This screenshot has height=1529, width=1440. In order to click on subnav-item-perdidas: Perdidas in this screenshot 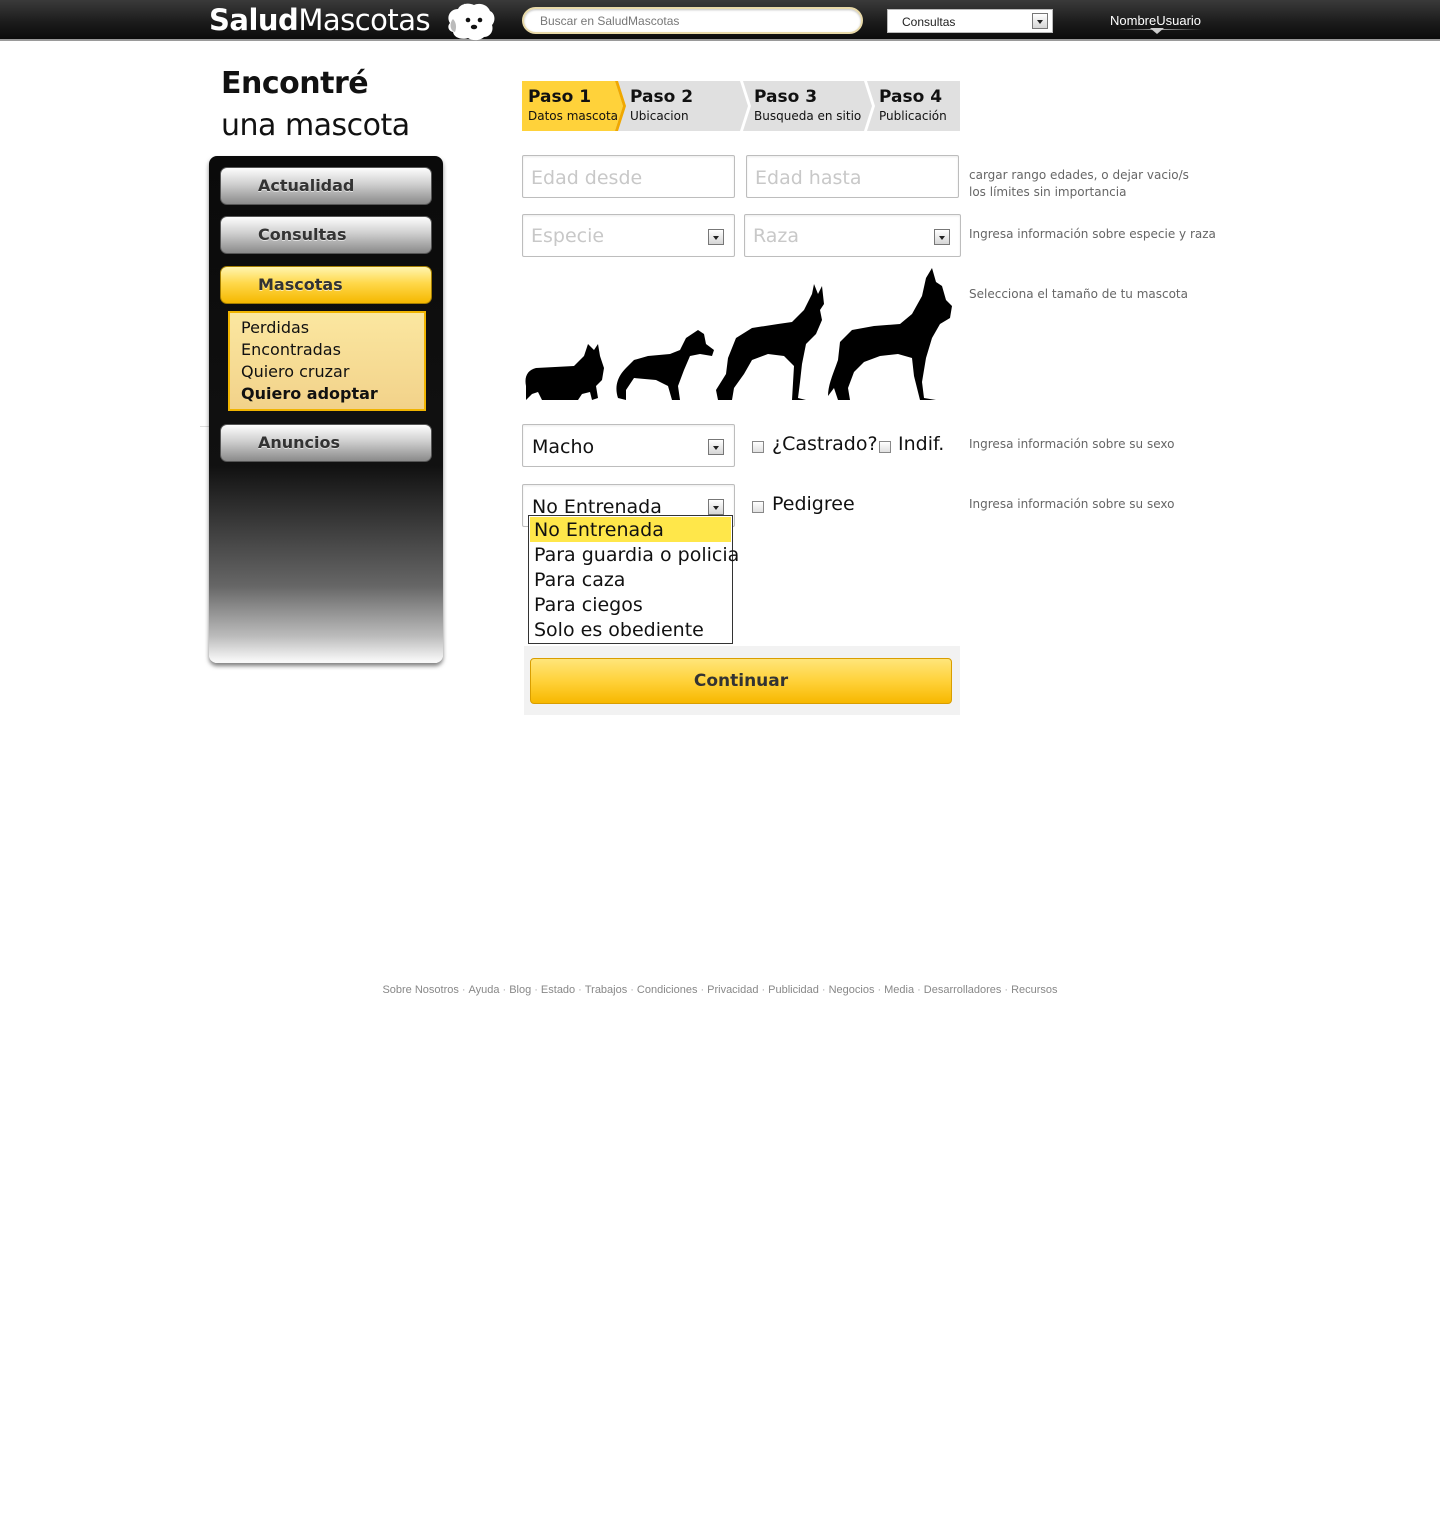, I will do `click(332, 328)`.